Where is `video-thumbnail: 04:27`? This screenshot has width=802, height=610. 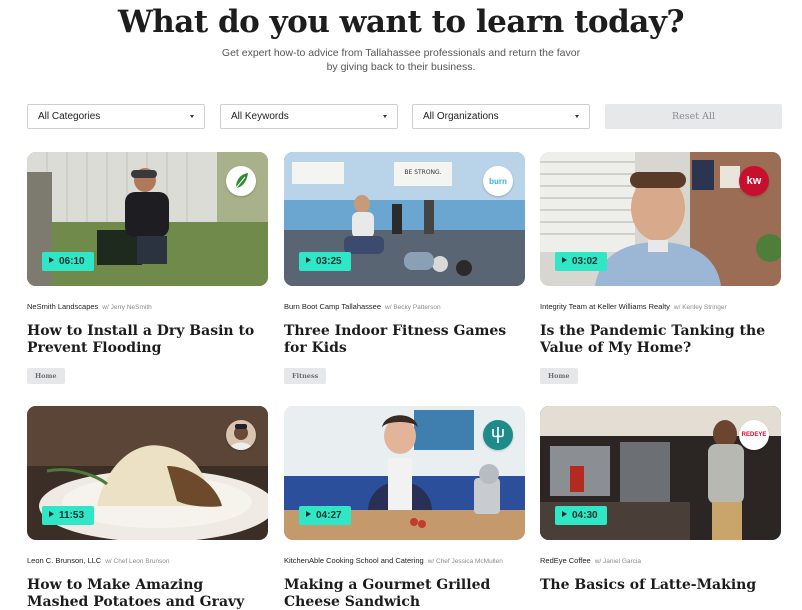 video-thumbnail: 04:27 is located at coordinates (404, 473).